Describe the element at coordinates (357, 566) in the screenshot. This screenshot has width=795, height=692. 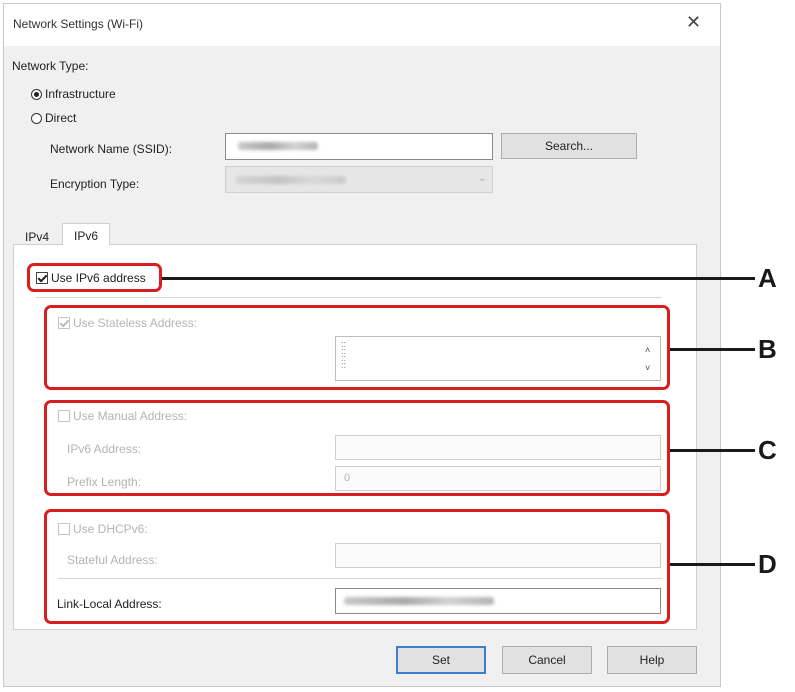
I see `callout-box-d` at that location.